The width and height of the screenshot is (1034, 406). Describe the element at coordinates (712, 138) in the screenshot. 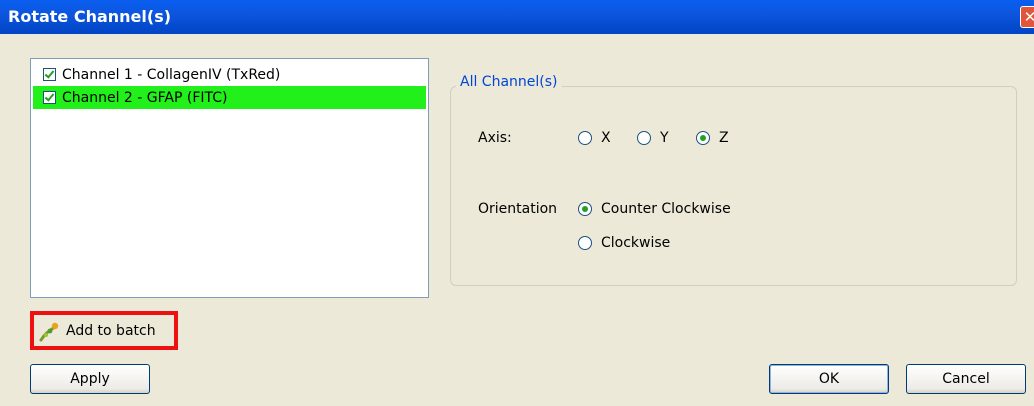

I see `axis-z-radio: Z` at that location.